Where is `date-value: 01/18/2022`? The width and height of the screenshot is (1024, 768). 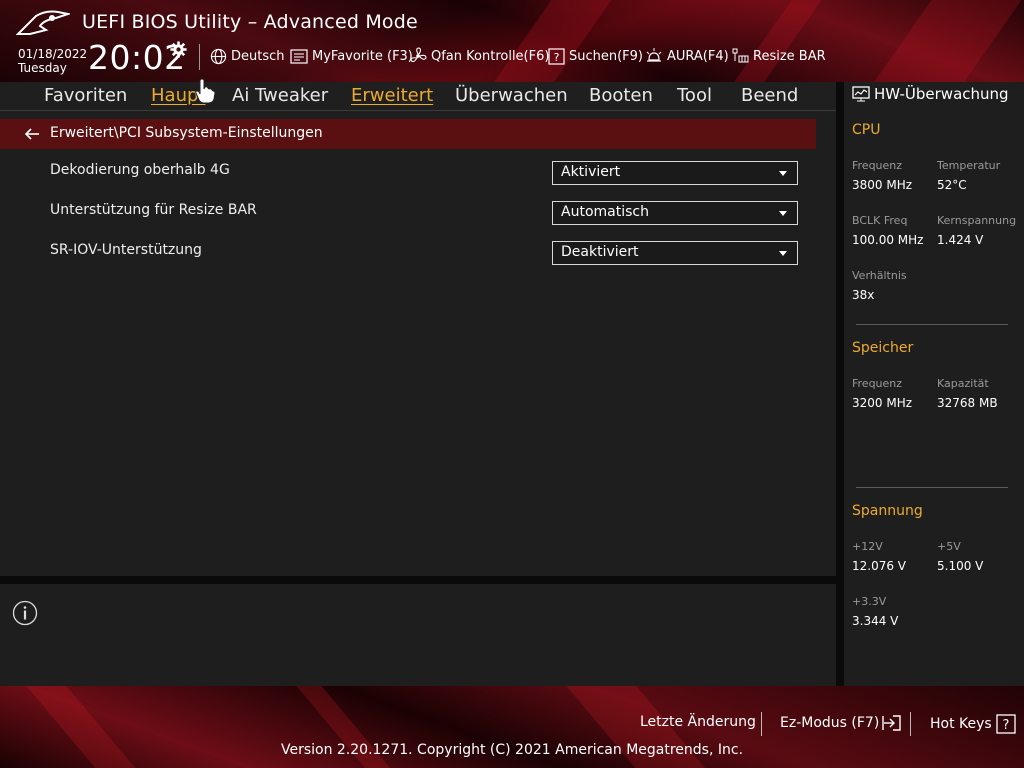
date-value: 01/18/2022 is located at coordinates (53, 54).